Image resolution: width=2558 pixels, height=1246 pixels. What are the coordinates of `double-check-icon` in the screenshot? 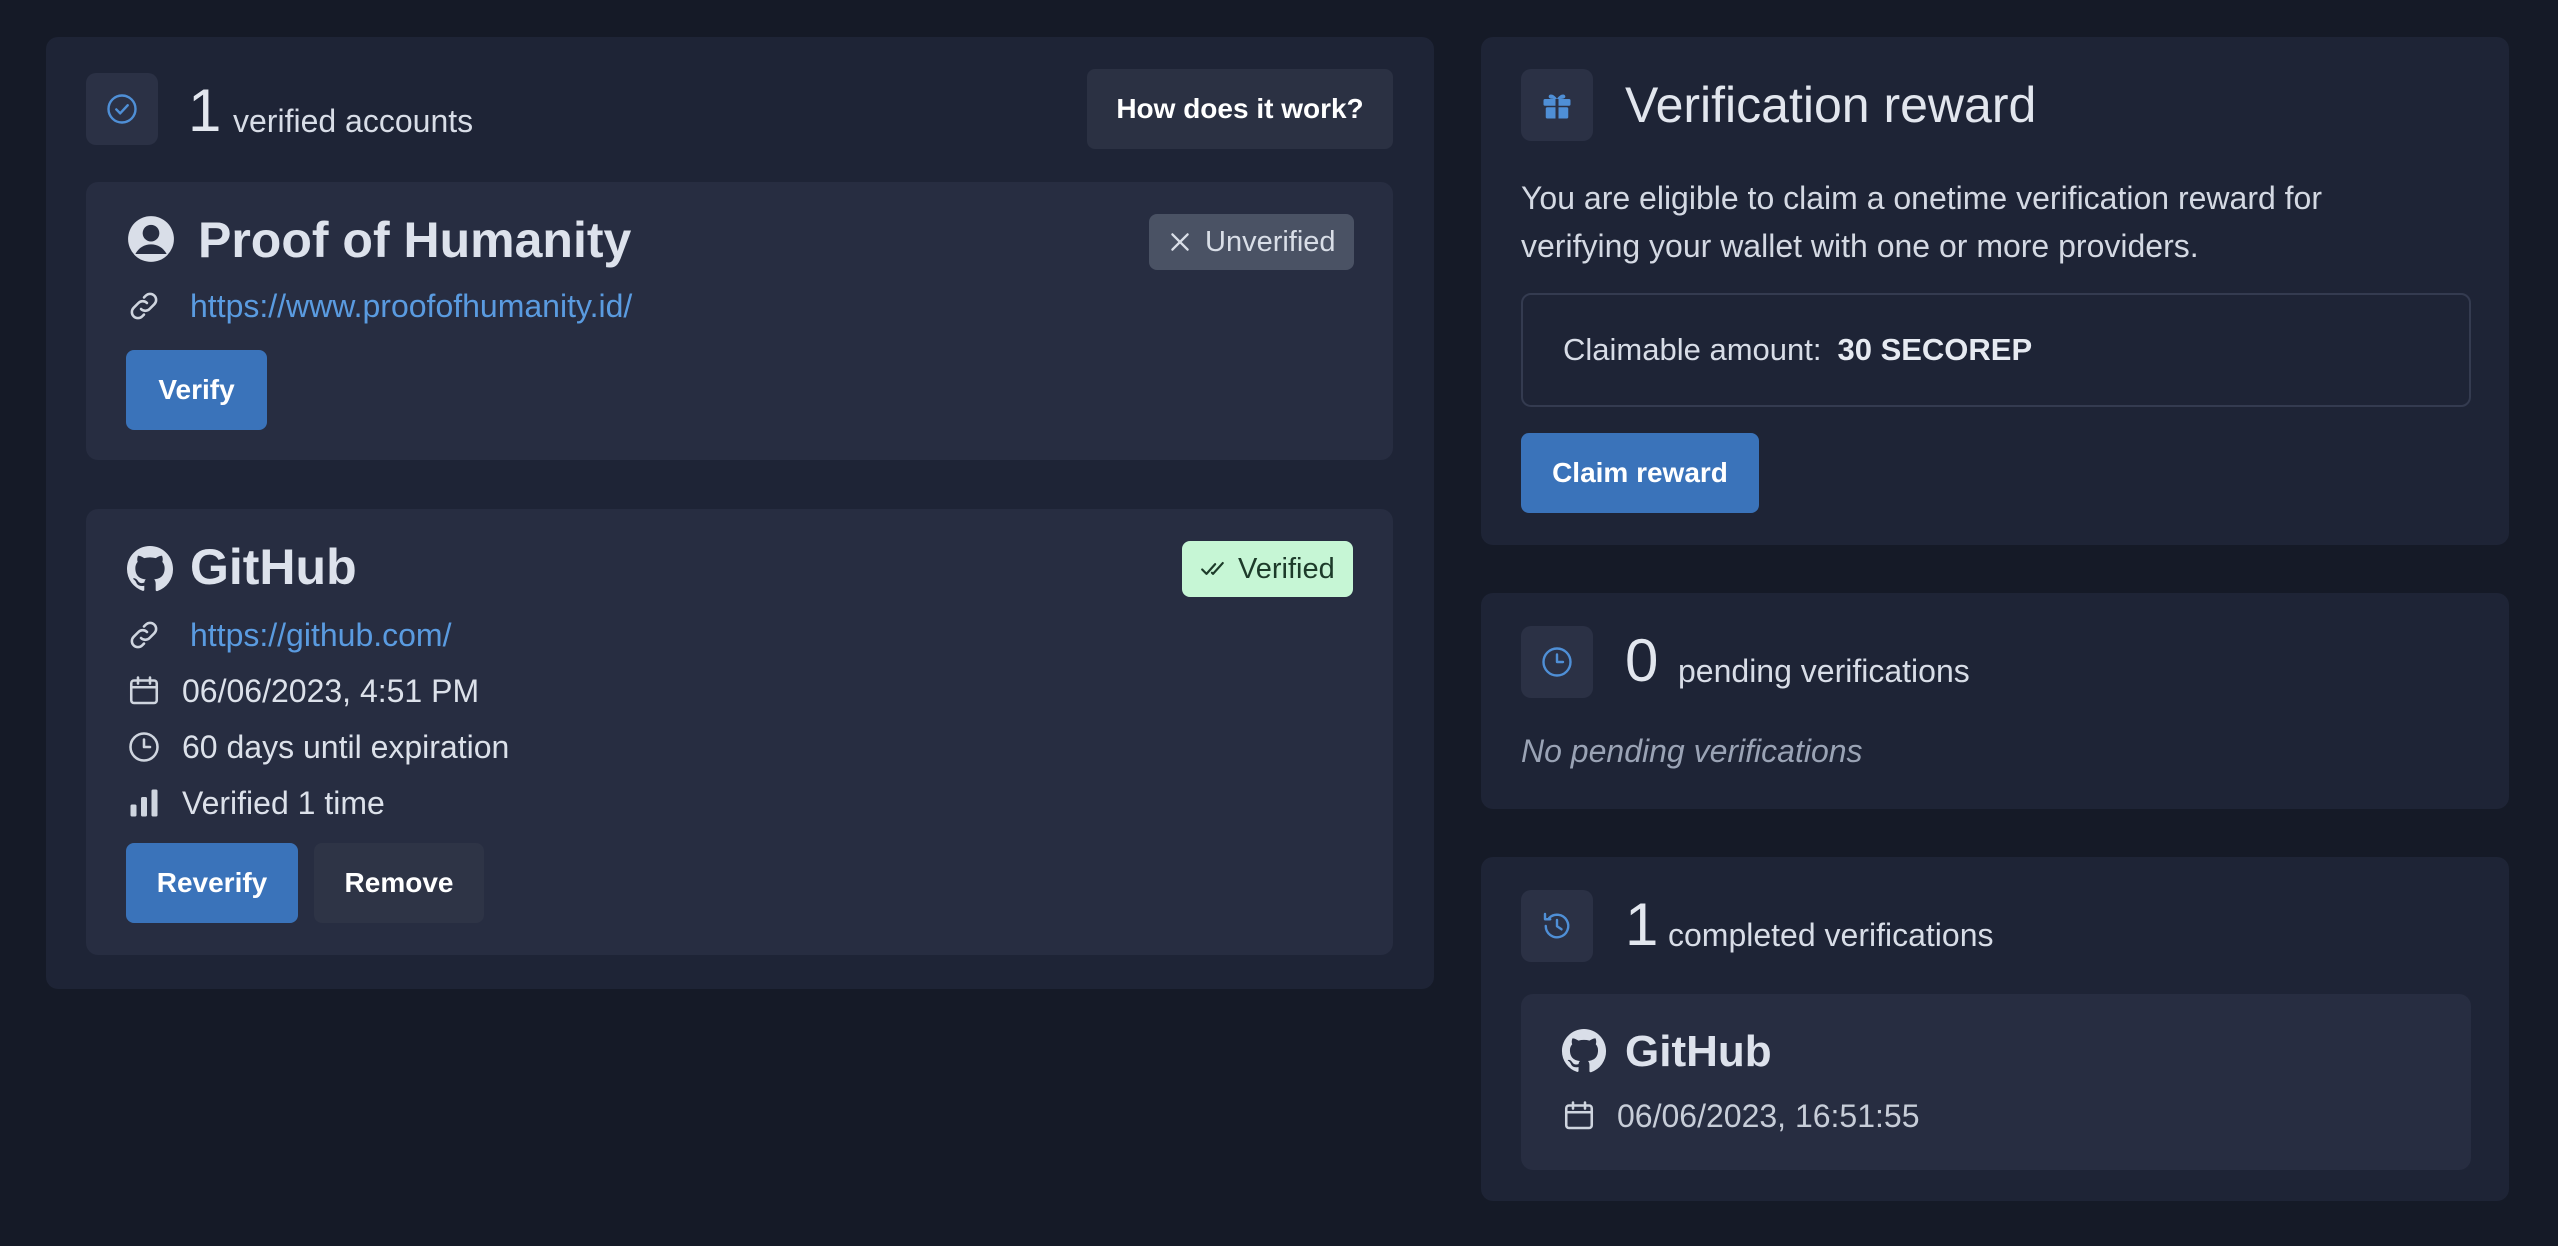 It's located at (1212, 568).